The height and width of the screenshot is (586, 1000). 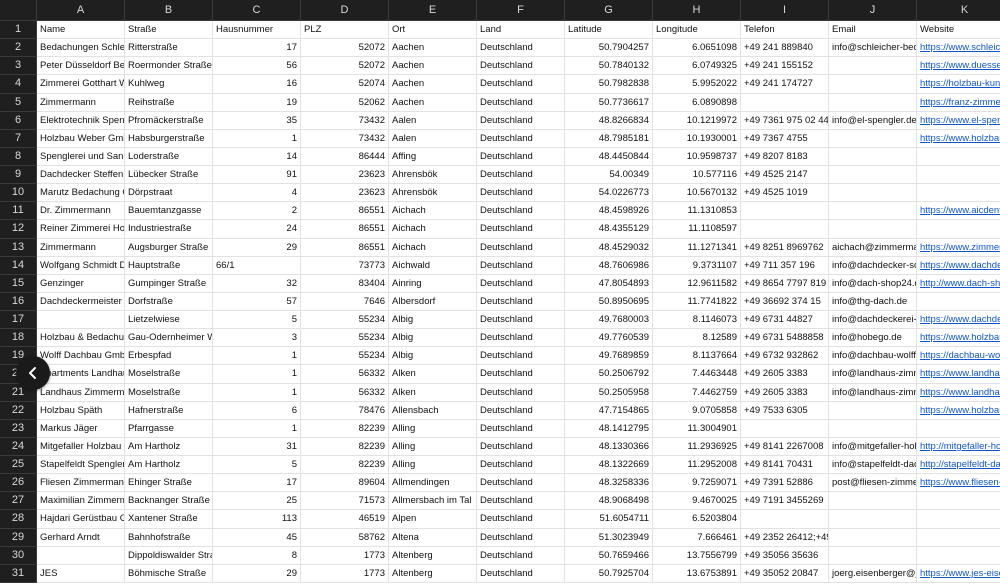 What do you see at coordinates (785, 84) in the screenshot?
I see `table-cell: +49 241 174727` at bounding box center [785, 84].